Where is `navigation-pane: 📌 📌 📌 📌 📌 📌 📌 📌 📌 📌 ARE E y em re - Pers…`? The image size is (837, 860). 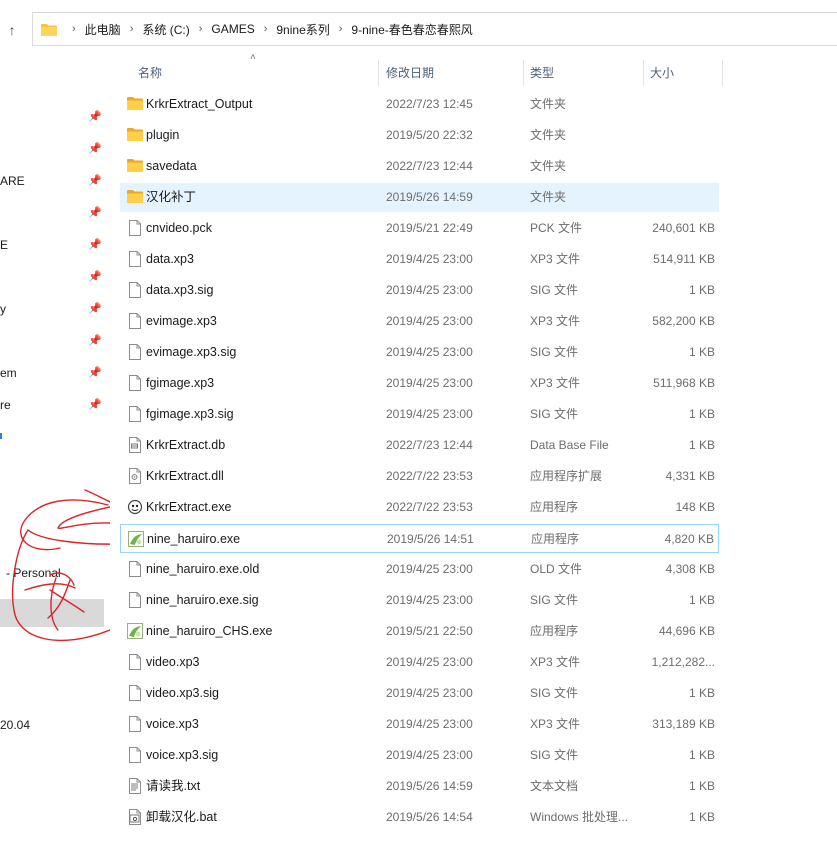 navigation-pane: 📌 📌 📌 📌 📌 📌 📌 📌 📌 📌 ARE E y em re - Pers… is located at coordinates (52, 459).